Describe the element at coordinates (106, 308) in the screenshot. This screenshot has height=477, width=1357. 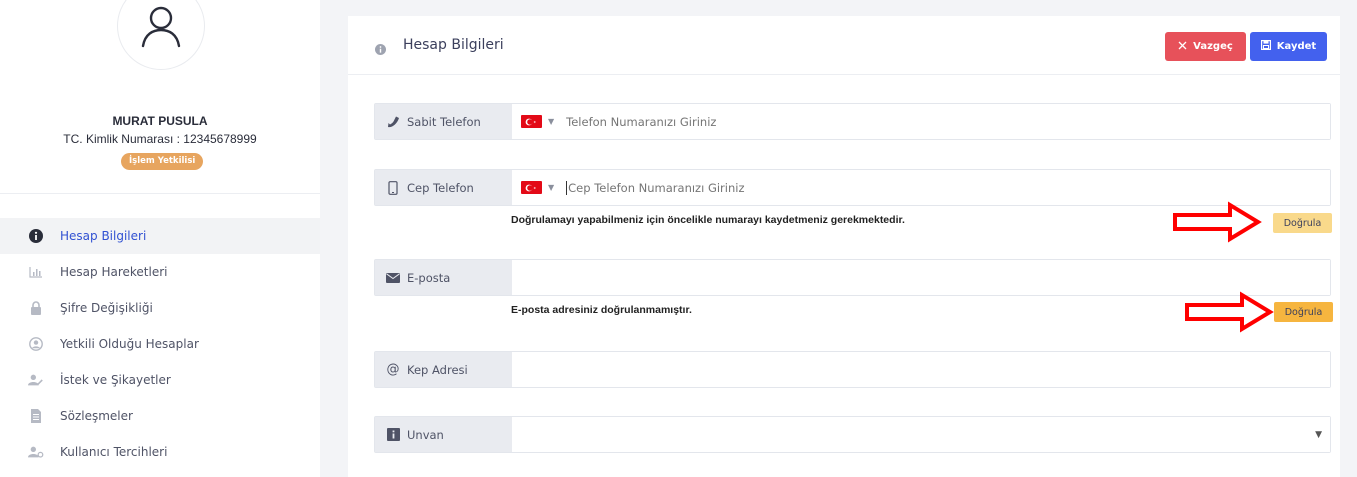
I see `sidebar-item-label: Şifre Değişikliği` at that location.